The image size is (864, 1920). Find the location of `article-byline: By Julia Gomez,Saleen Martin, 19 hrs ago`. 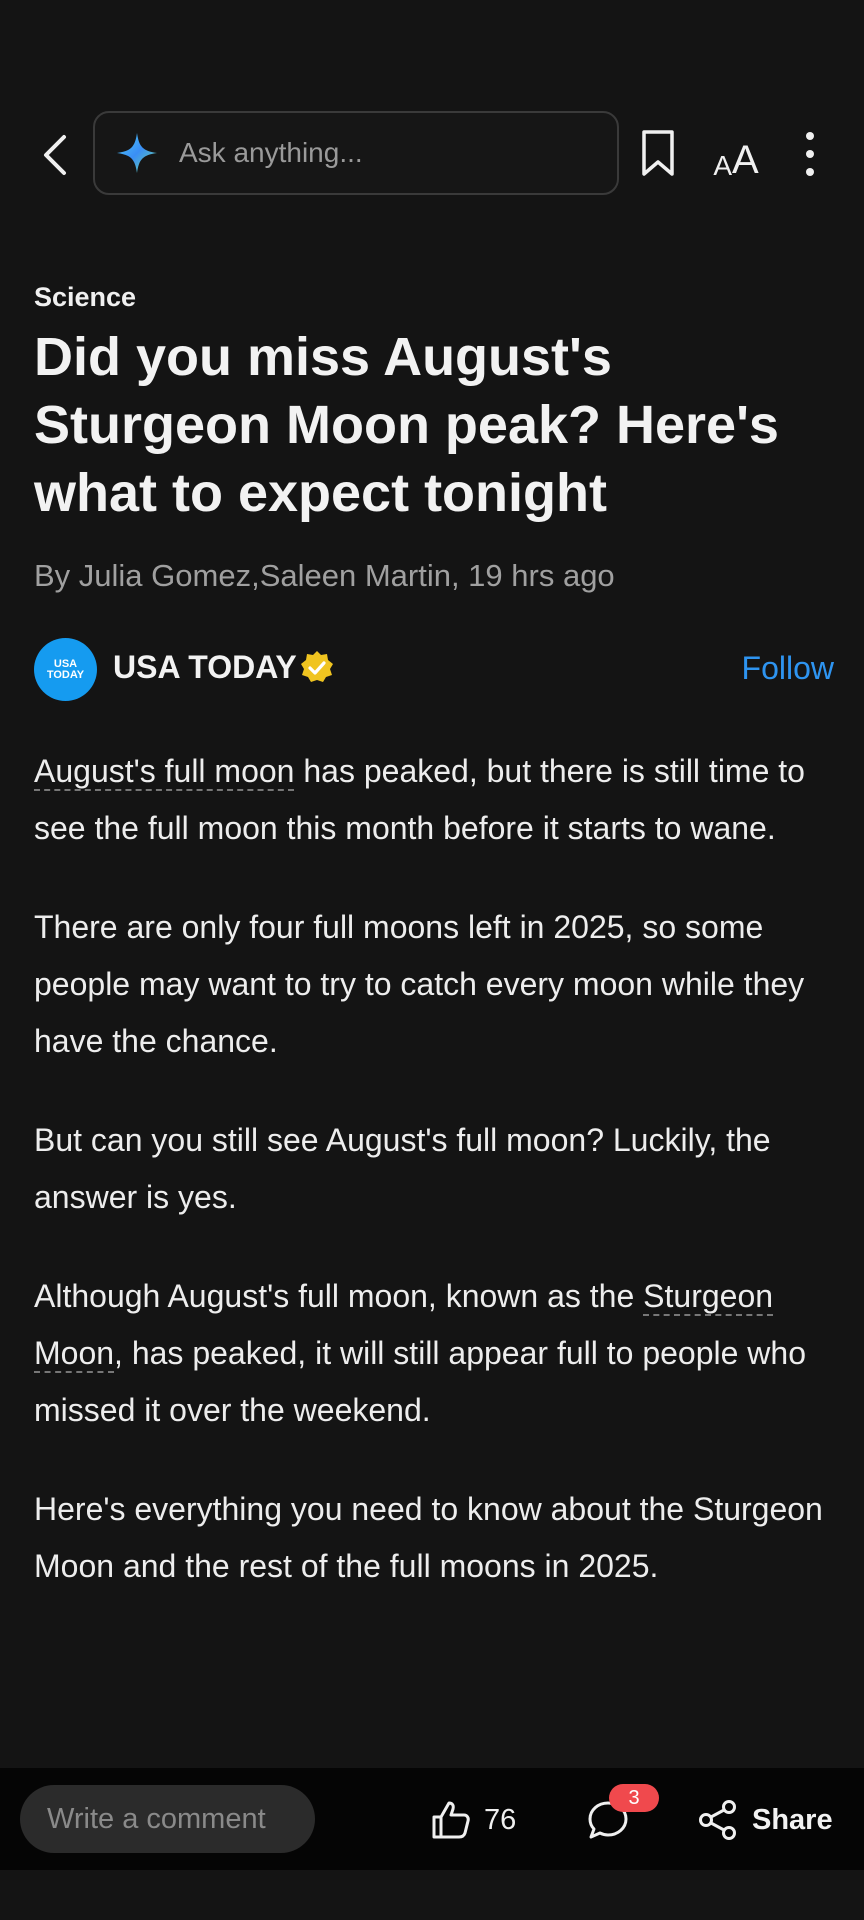

article-byline: By Julia Gomez,Saleen Martin, 19 hrs ago is located at coordinates (324, 575).